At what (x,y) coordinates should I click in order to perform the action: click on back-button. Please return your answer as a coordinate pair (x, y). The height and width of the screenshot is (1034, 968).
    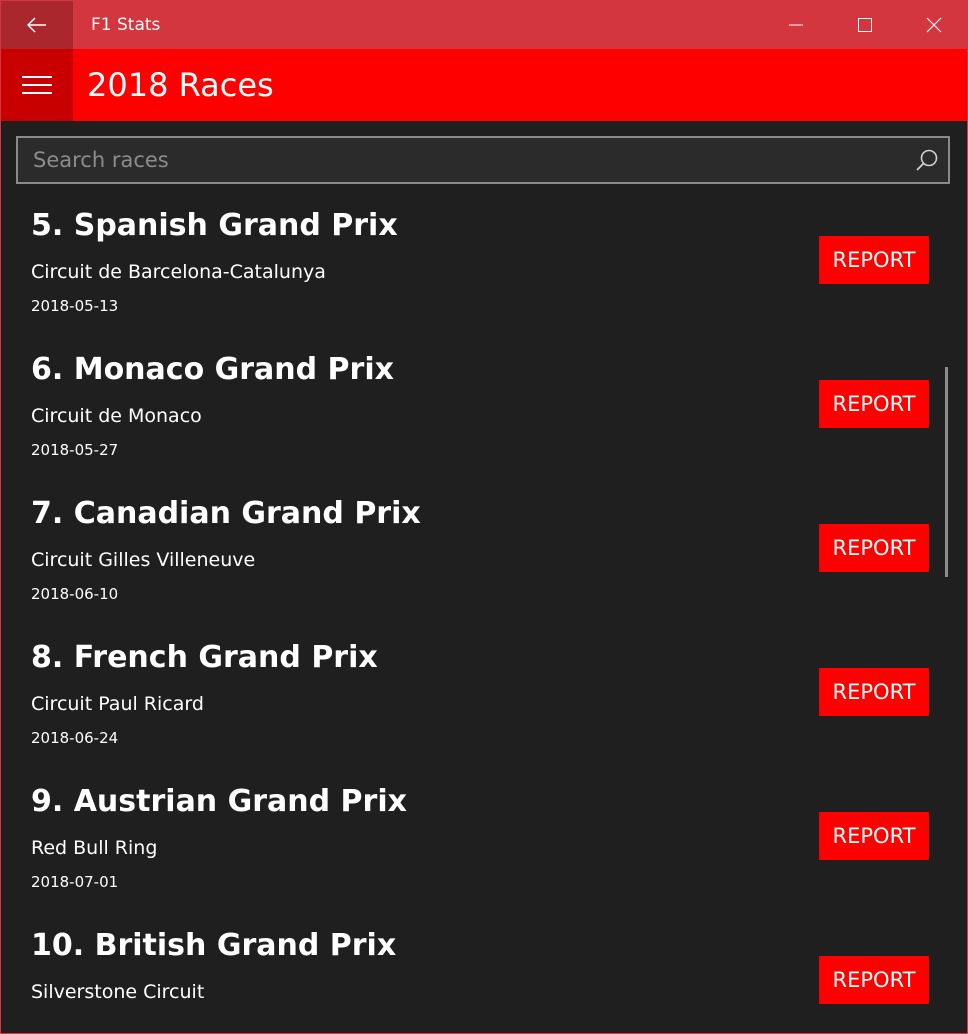
    Looking at the image, I should click on (36, 24).